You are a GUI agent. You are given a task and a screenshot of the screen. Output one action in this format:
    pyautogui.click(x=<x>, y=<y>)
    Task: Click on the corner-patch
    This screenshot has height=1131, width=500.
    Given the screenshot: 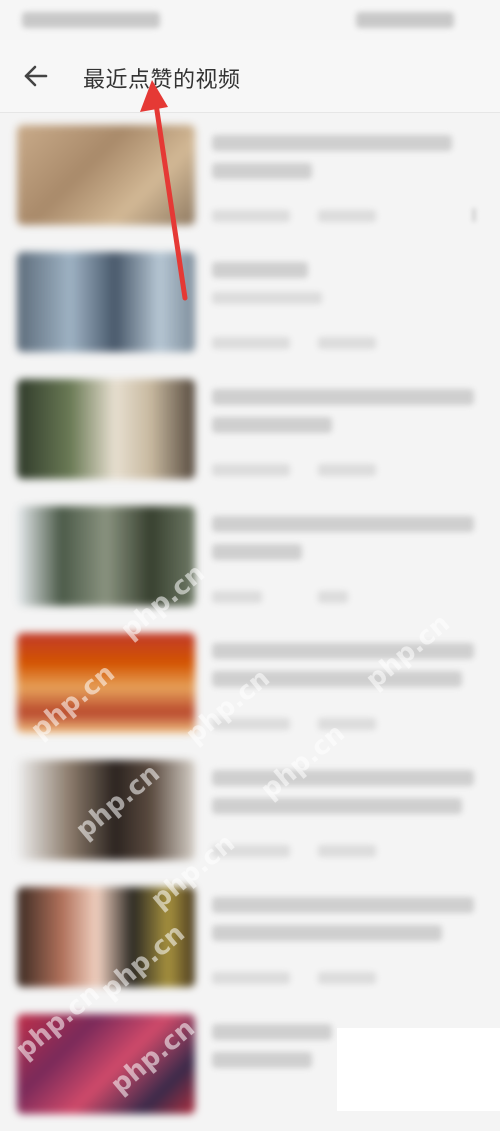 What is the action you would take?
    pyautogui.click(x=418, y=1069)
    